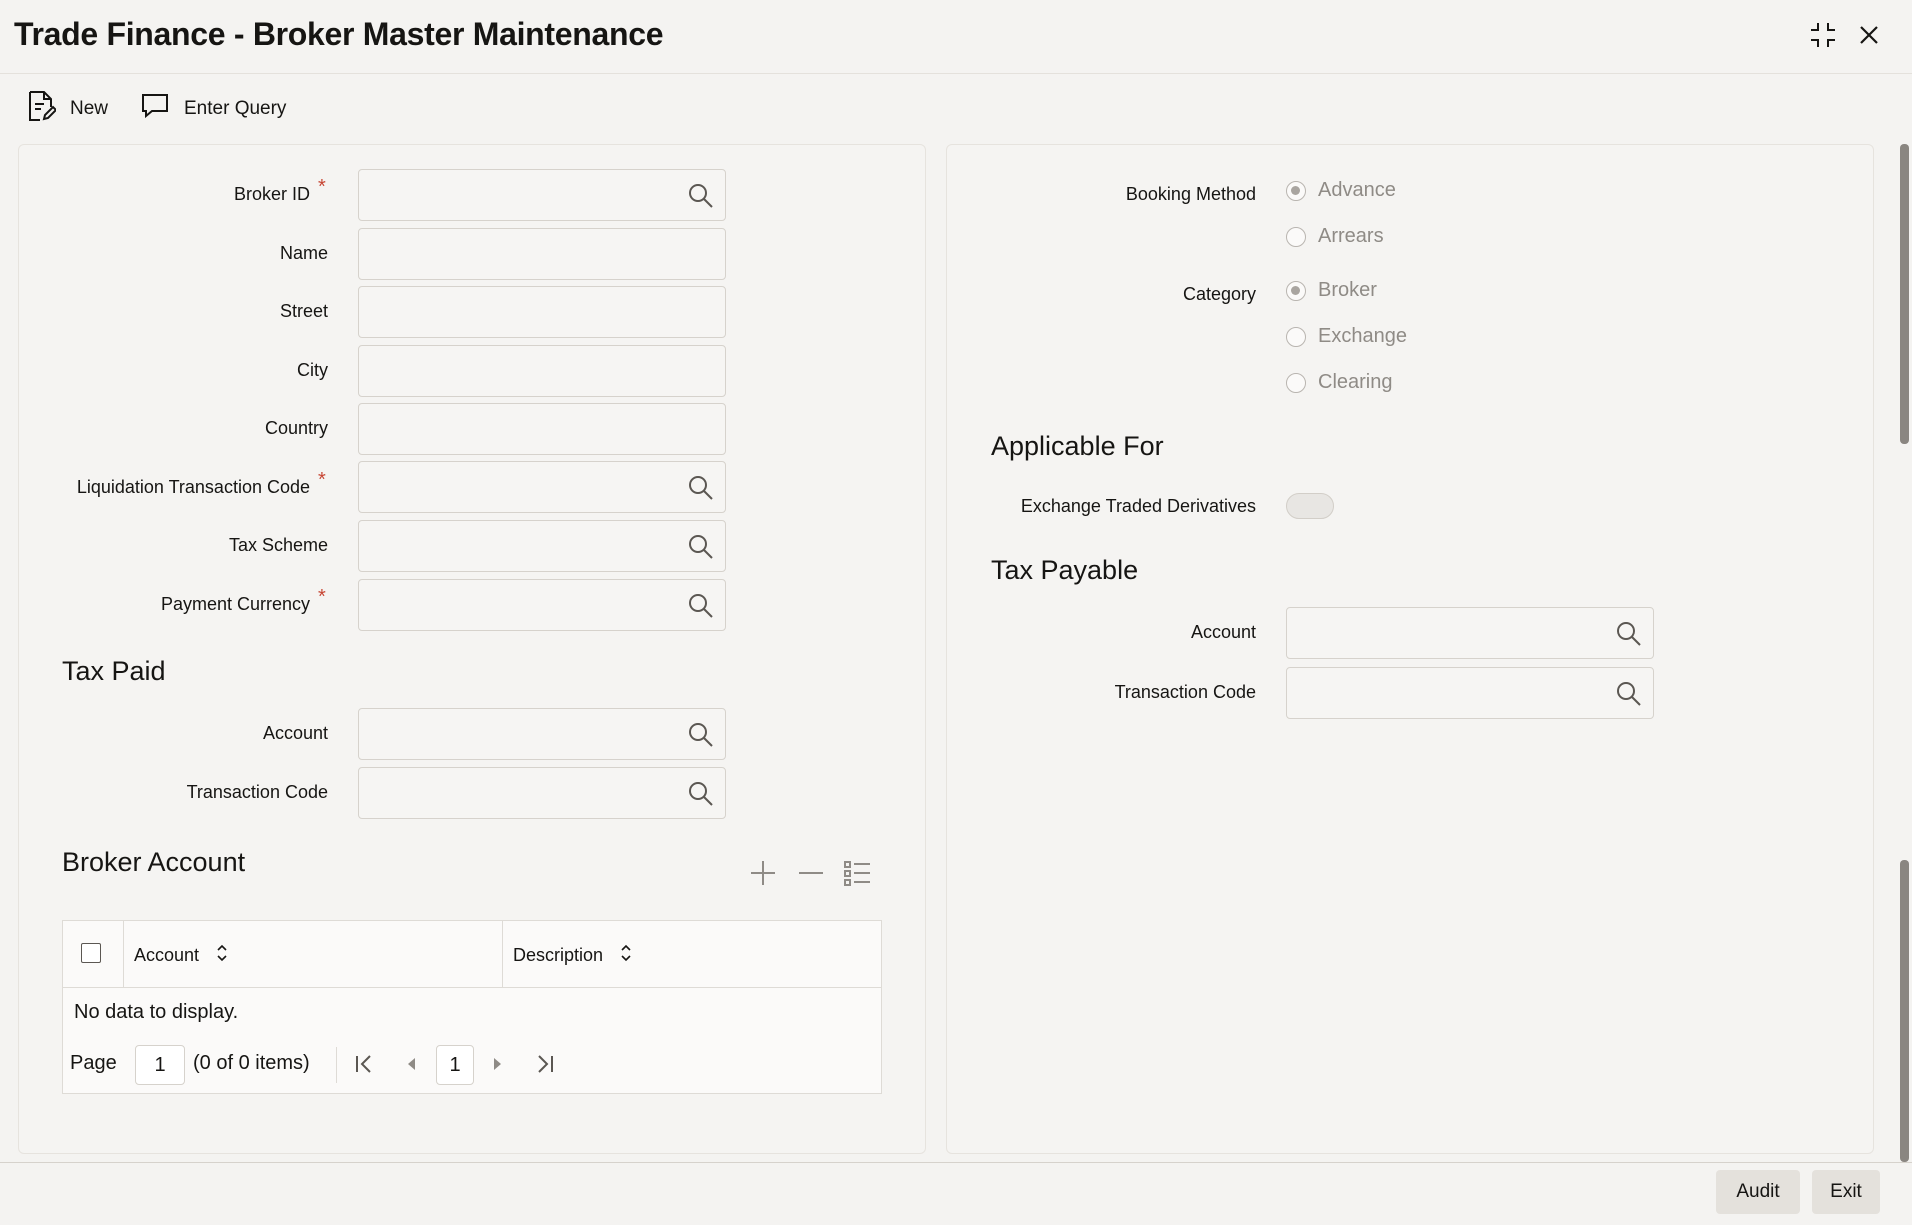 The height and width of the screenshot is (1225, 1912). What do you see at coordinates (1470, 693) in the screenshot?
I see `tax-payable-transaction-code-field` at bounding box center [1470, 693].